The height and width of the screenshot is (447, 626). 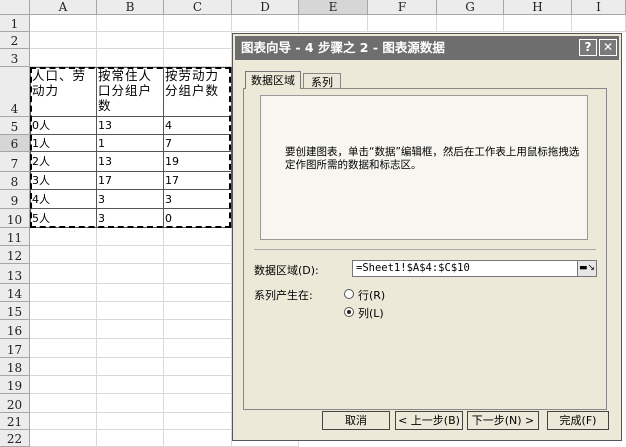 What do you see at coordinates (63, 162) in the screenshot?
I see `table-data-cell: 2人` at bounding box center [63, 162].